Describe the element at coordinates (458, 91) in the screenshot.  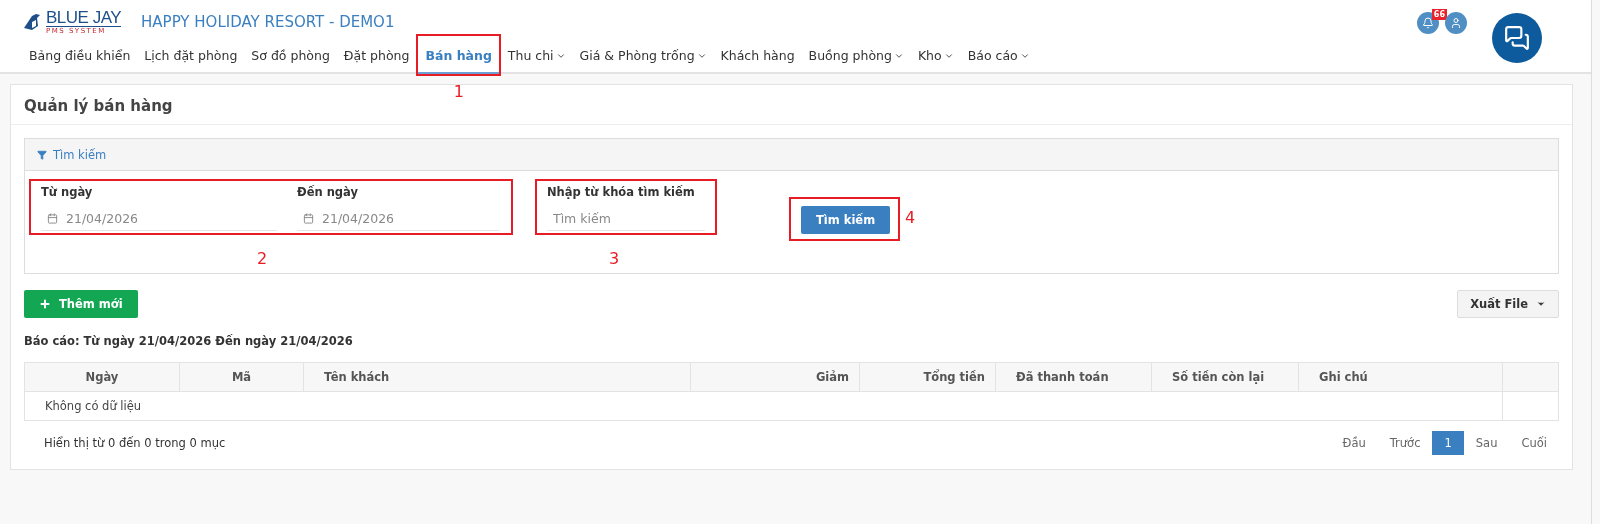
I see `callout-number: 1` at that location.